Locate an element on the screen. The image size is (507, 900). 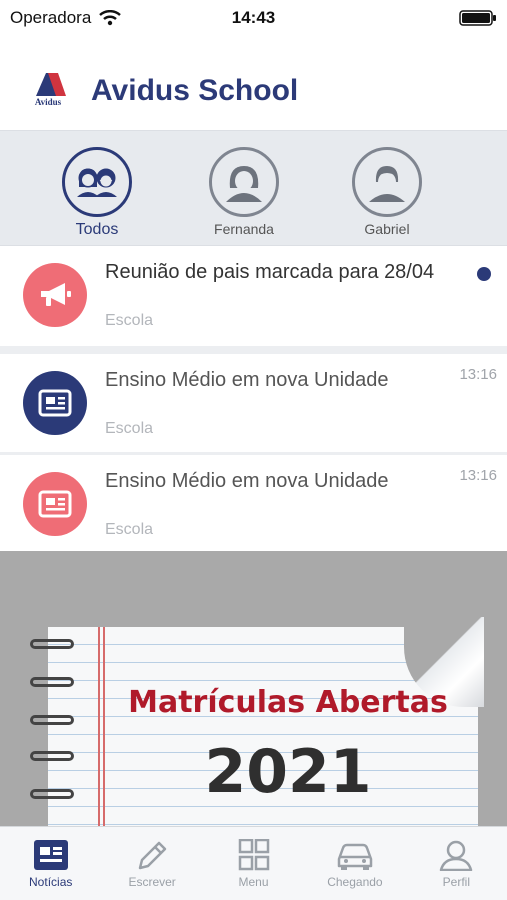
tab-label: Escrever is located at coordinates (152, 882).